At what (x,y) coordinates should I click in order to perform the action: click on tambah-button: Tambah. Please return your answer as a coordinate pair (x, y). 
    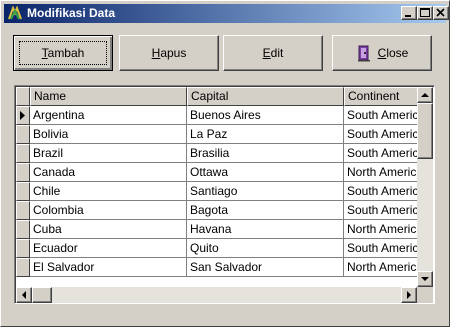
    Looking at the image, I should click on (63, 53).